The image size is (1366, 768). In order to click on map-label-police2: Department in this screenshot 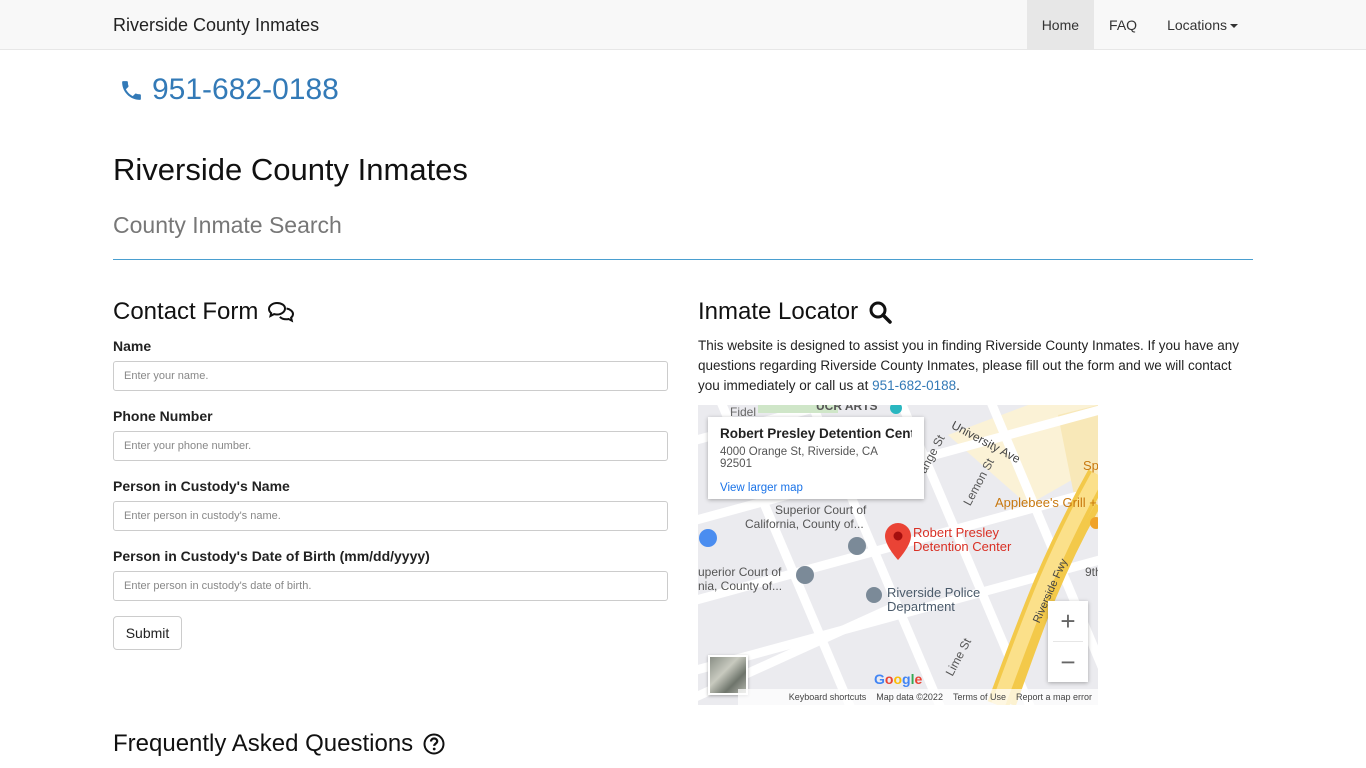, I will do `click(921, 606)`.